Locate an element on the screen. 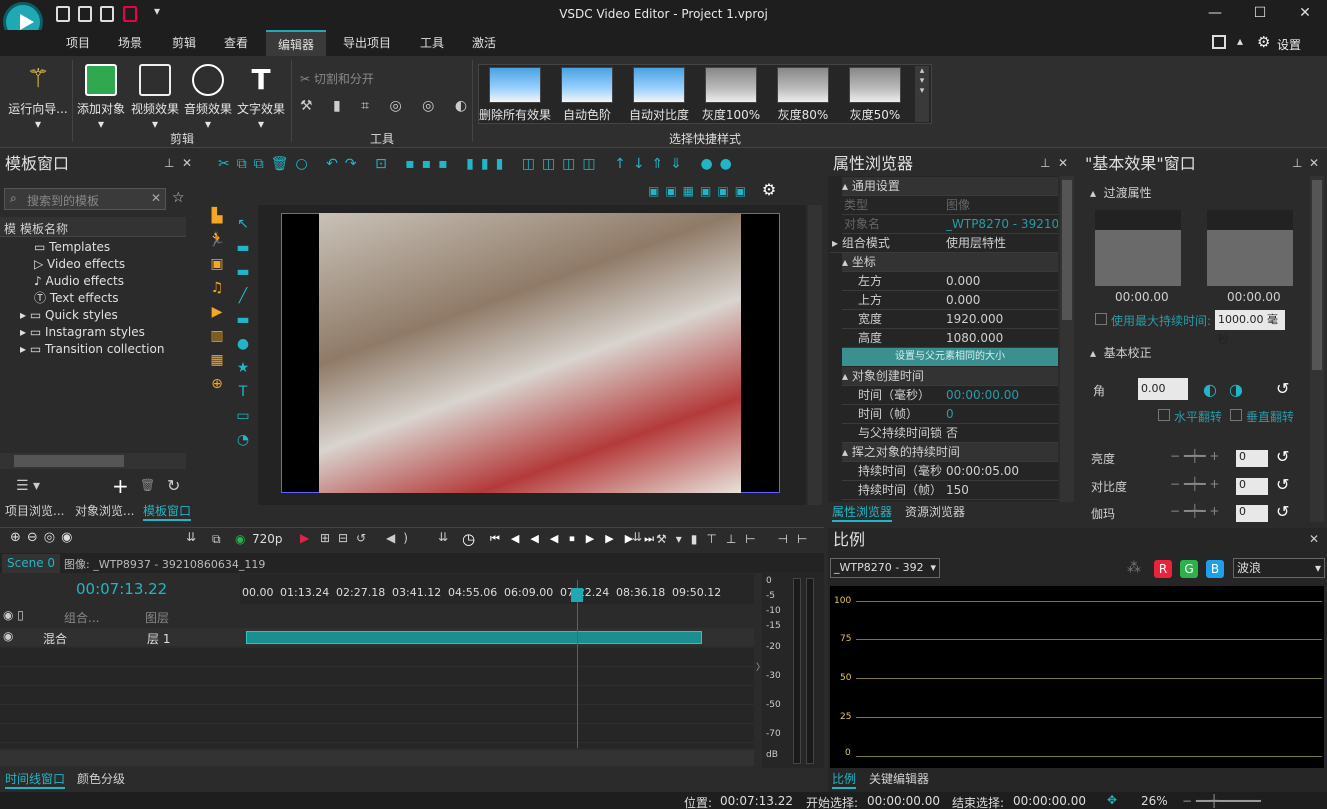 Image resolution: width=1327 pixels, height=809 pixels. maximize-button: ☐ is located at coordinates (1260, 15).